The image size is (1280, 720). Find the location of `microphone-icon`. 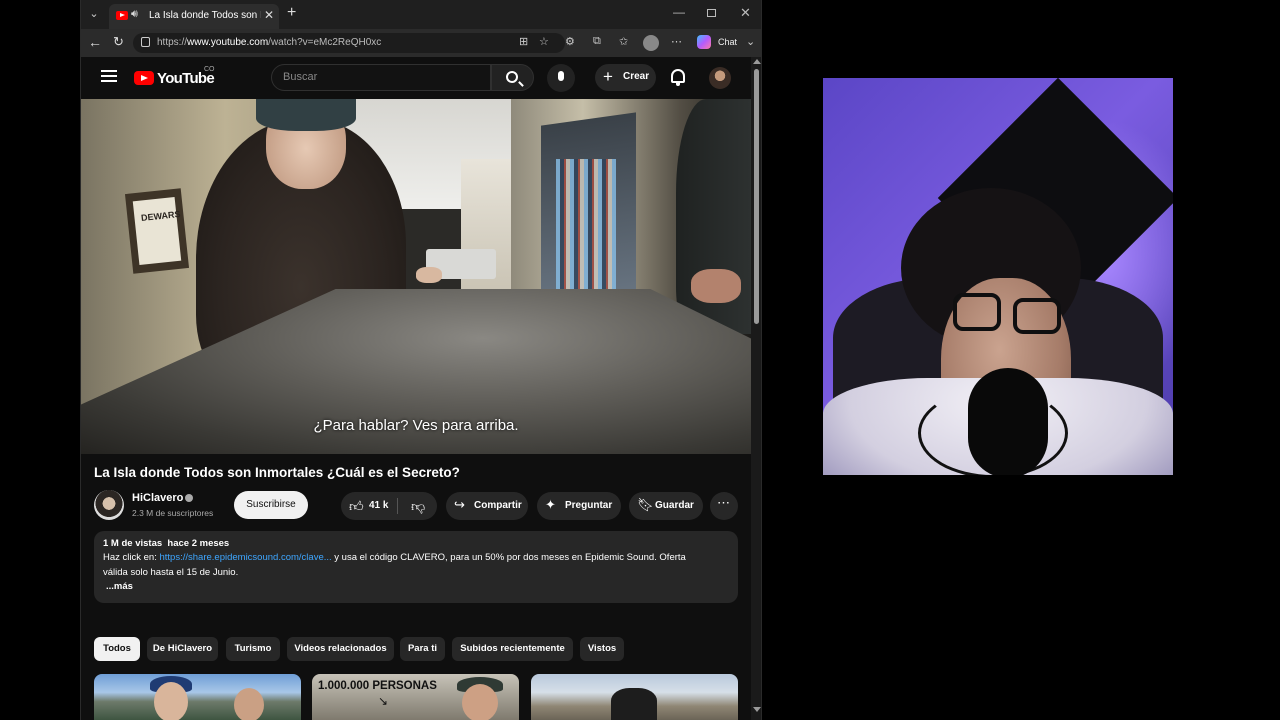

microphone-icon is located at coordinates (561, 76).